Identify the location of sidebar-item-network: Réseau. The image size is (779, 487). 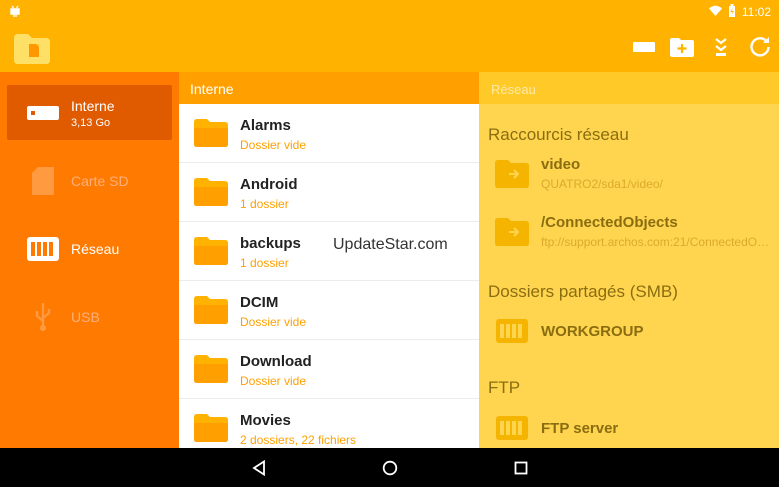
(89, 248).